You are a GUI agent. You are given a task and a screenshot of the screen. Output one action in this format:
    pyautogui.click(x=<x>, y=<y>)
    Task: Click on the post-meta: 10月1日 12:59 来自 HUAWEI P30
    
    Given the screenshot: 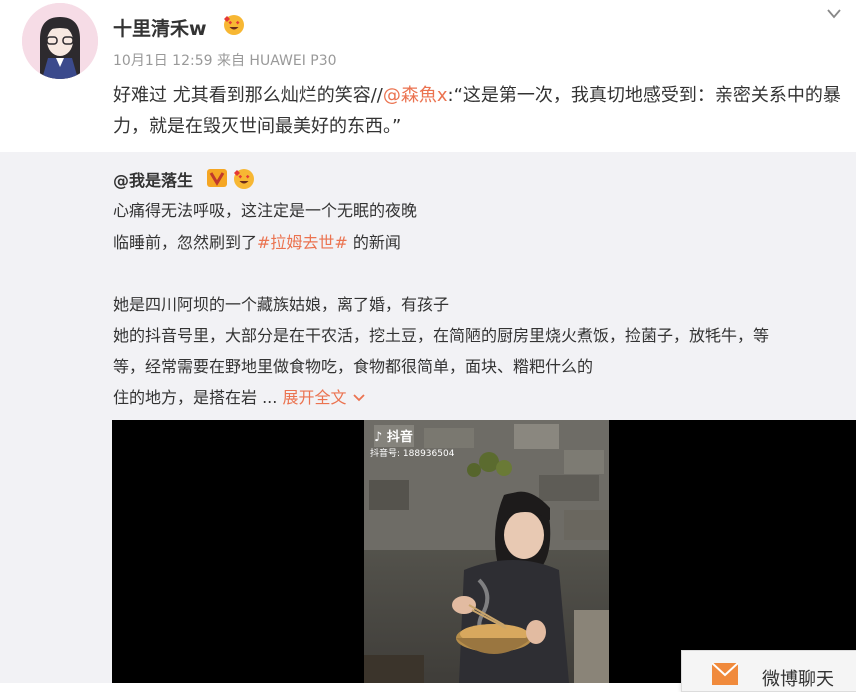 What is the action you would take?
    pyautogui.click(x=225, y=61)
    